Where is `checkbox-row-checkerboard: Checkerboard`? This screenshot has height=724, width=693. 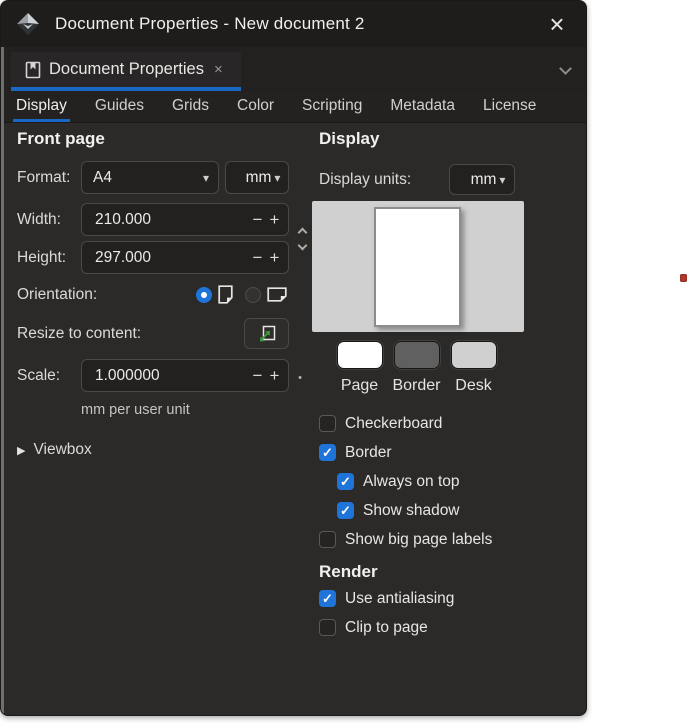 checkbox-row-checkerboard: Checkerboard is located at coordinates (419, 423).